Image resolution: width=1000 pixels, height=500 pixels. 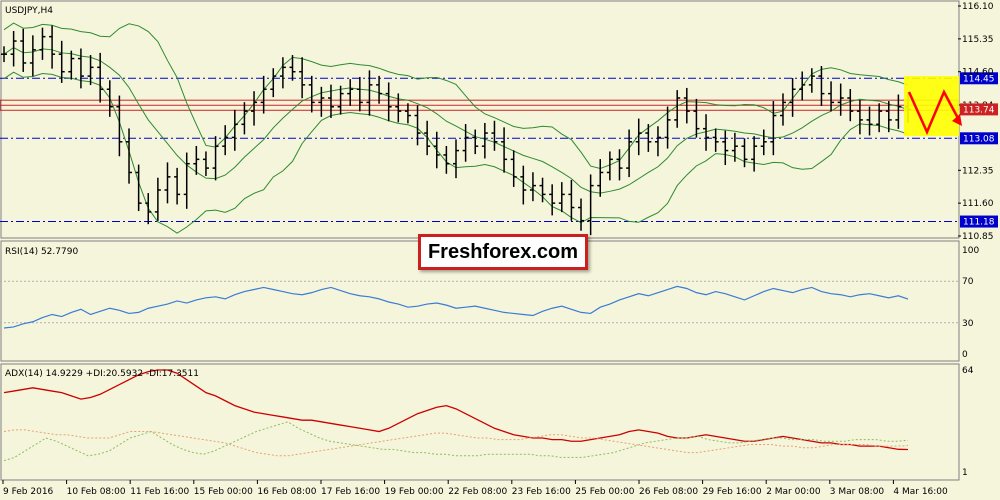 What do you see at coordinates (979, 110) in the screenshot?
I see `current-price-text: 113.74` at bounding box center [979, 110].